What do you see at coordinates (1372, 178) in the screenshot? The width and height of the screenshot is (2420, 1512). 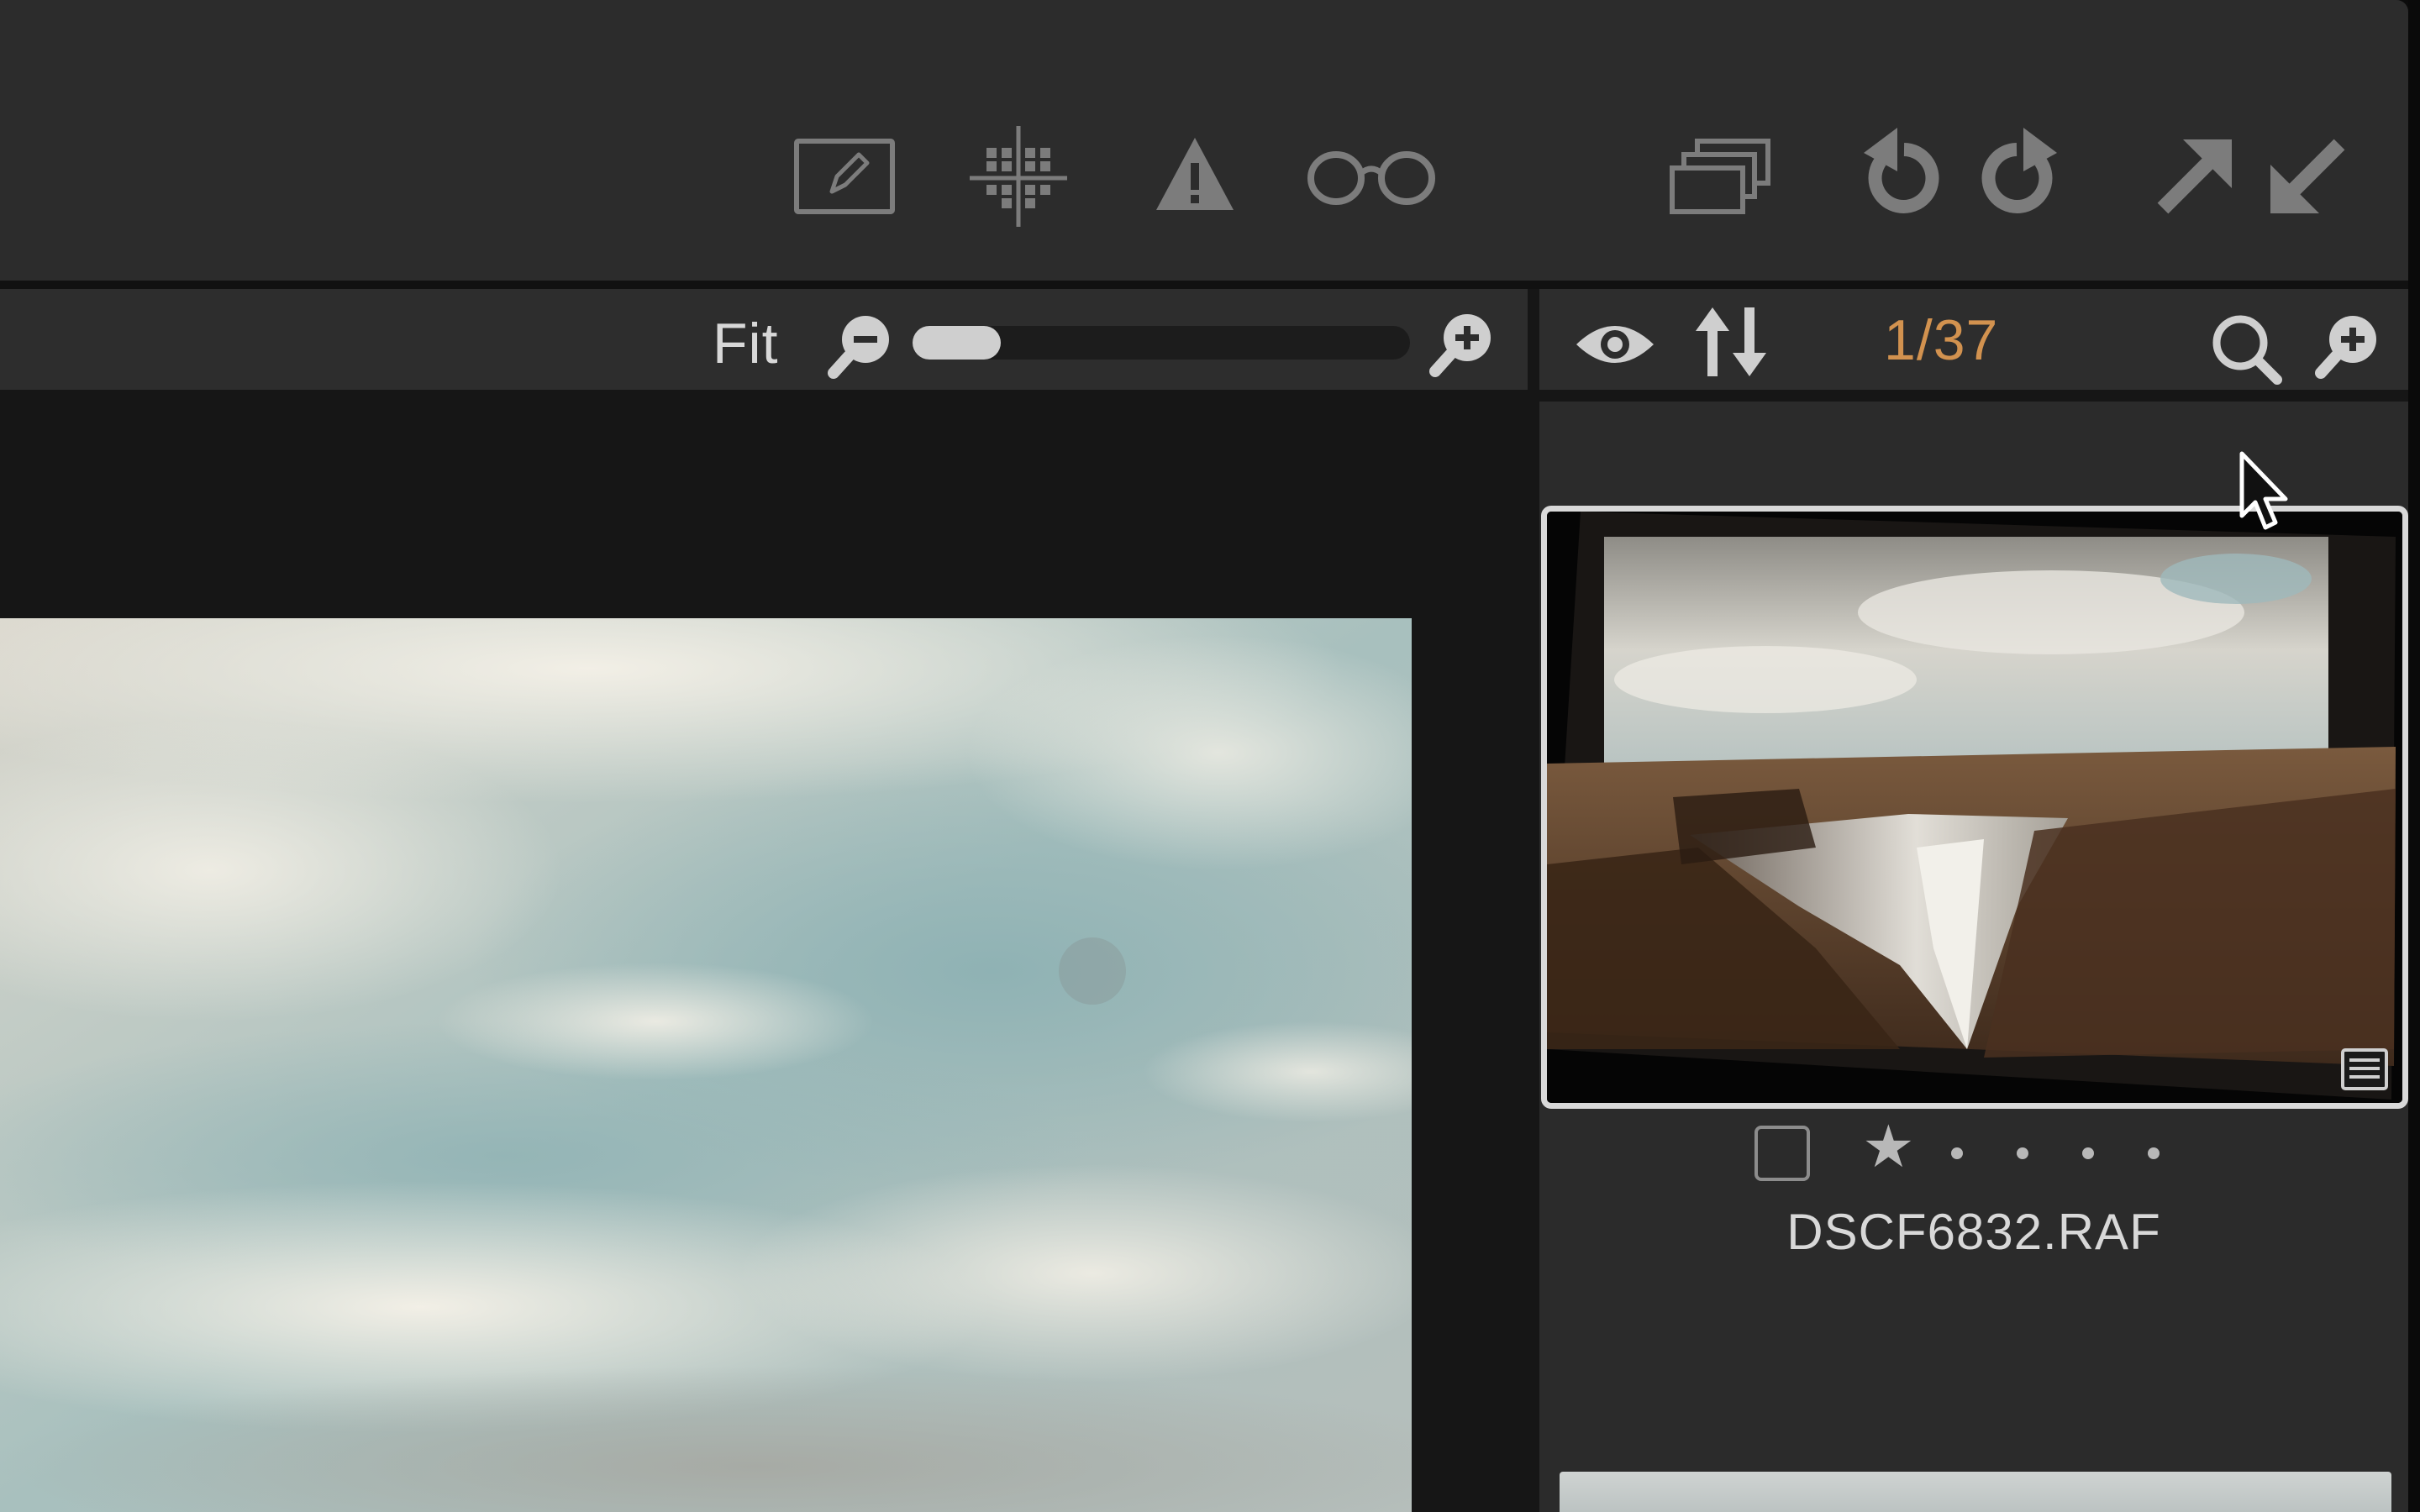 I see `loupe-icon` at bounding box center [1372, 178].